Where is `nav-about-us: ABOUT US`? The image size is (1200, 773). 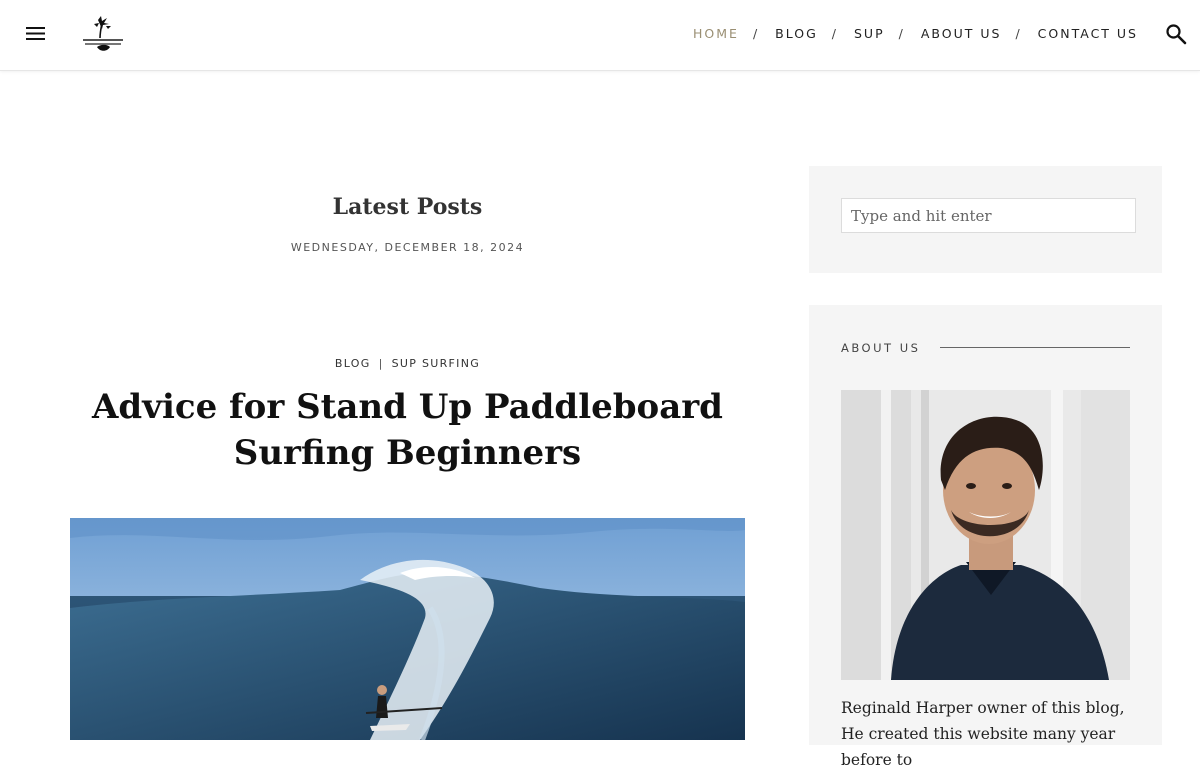 nav-about-us: ABOUT US is located at coordinates (961, 33).